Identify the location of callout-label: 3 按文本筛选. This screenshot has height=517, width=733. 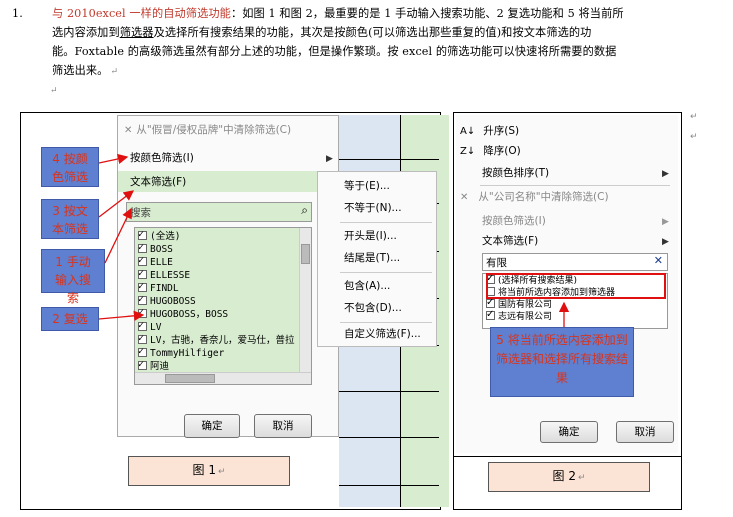
(70, 220).